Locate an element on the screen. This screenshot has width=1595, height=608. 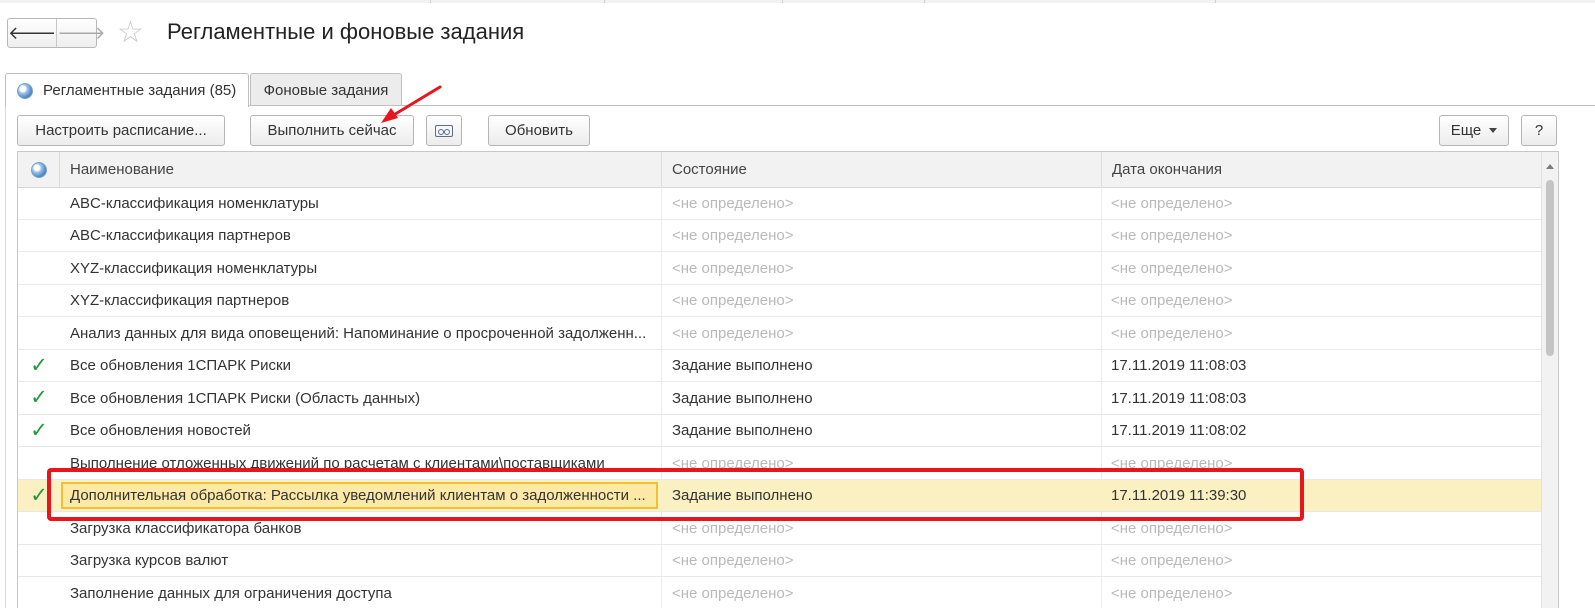
cell-name: XYZ-классификация партнеров is located at coordinates (365, 301).